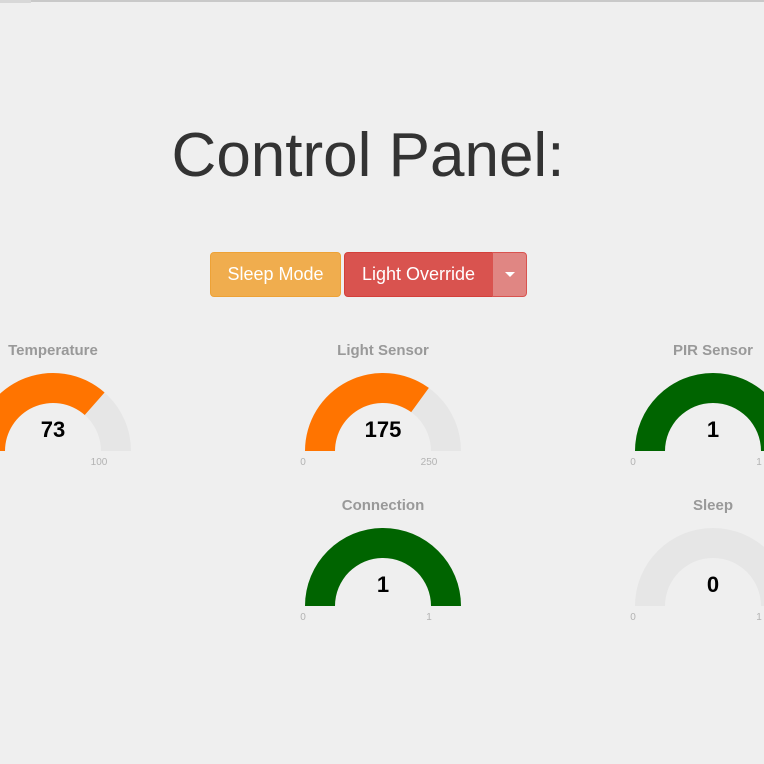 The height and width of the screenshot is (764, 764). What do you see at coordinates (383, 429) in the screenshot?
I see `gauge-value: 175` at bounding box center [383, 429].